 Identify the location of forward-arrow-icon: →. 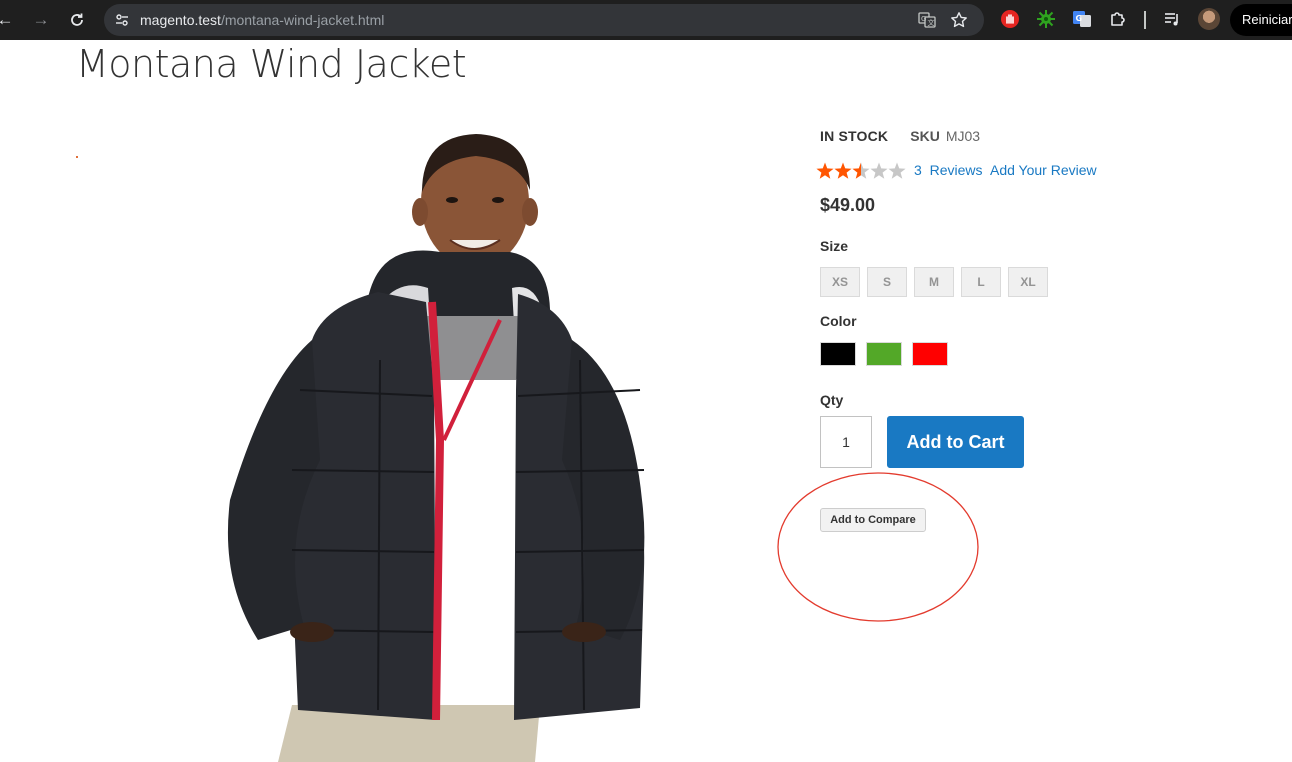
(41, 20).